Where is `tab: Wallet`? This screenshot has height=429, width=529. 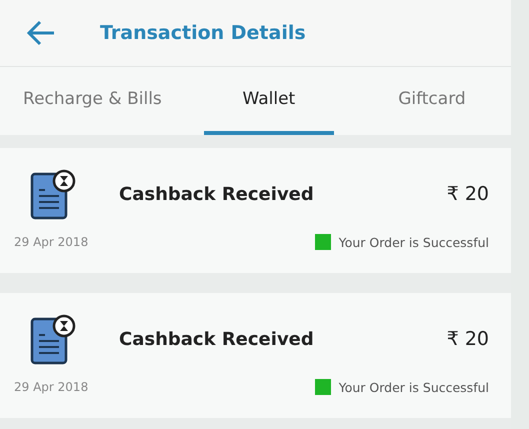
tab: Wallet is located at coordinates (269, 101).